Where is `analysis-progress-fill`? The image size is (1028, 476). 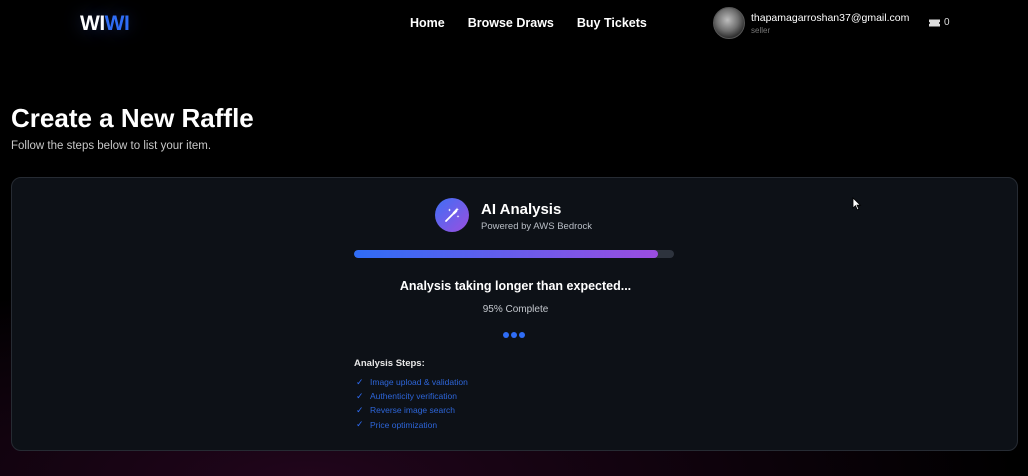
analysis-progress-fill is located at coordinates (506, 254).